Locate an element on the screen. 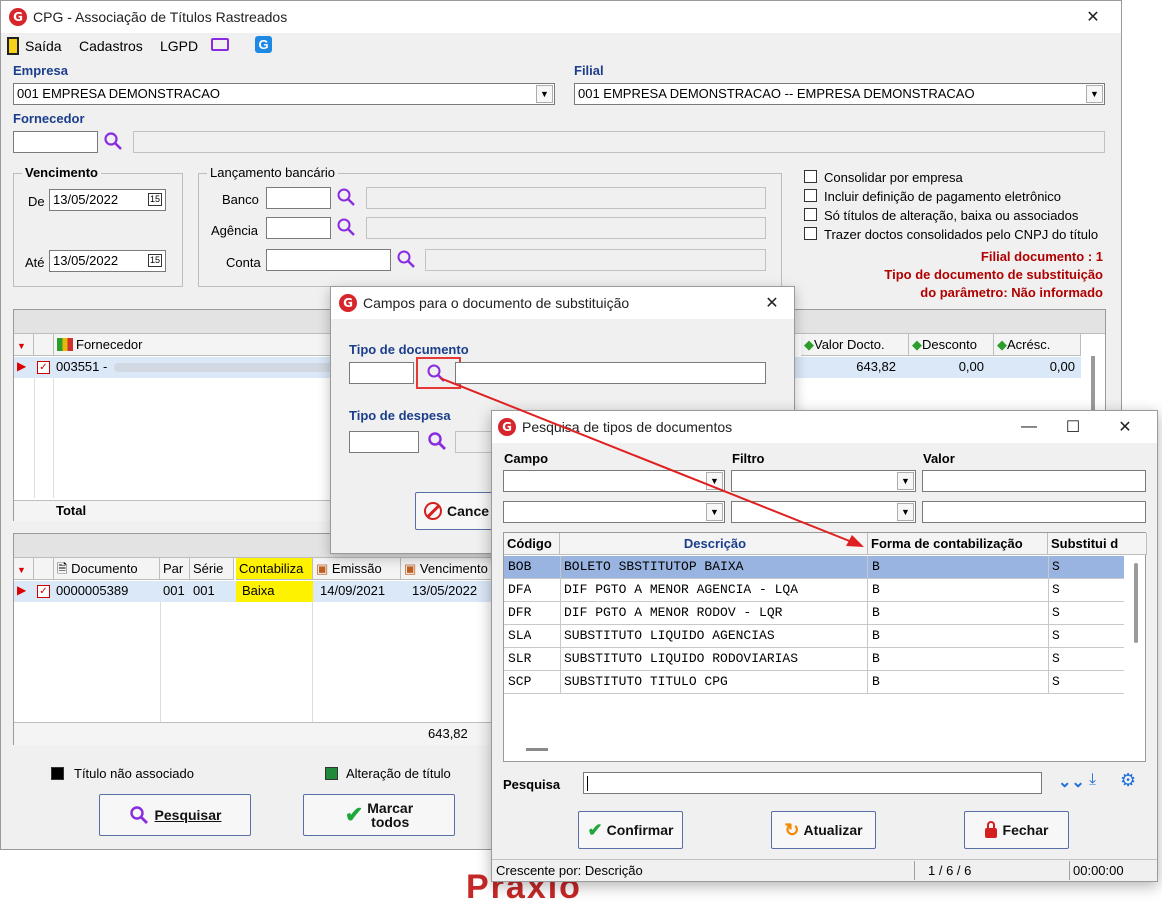  cancel-label: Cance is located at coordinates (468, 511).